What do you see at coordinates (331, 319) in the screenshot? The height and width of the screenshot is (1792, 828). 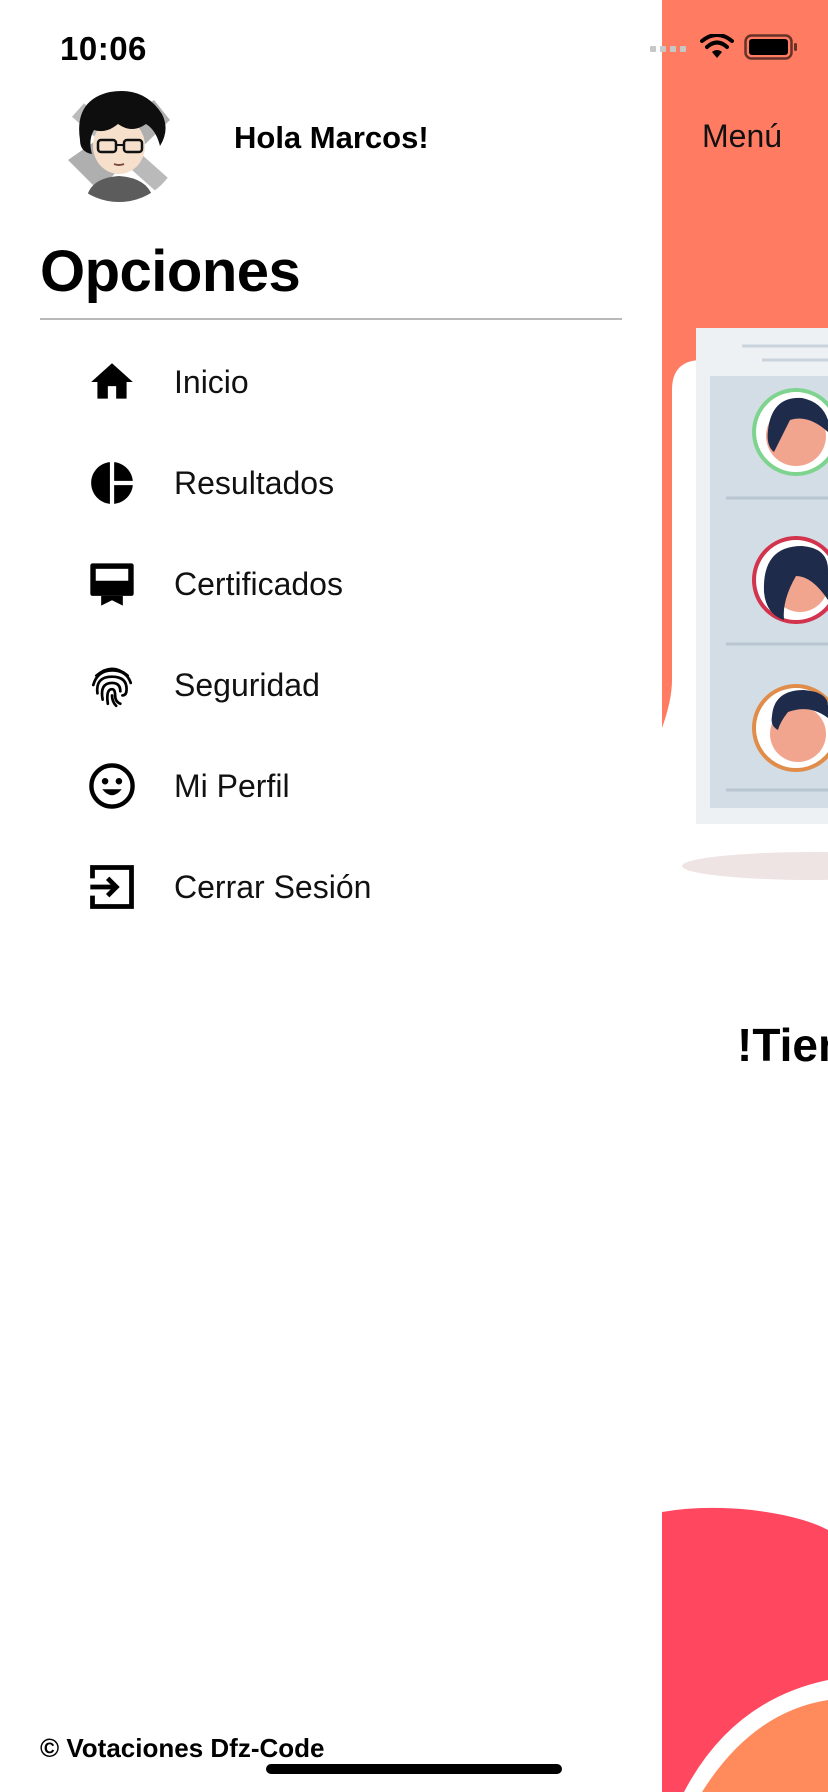 I see `divider` at bounding box center [331, 319].